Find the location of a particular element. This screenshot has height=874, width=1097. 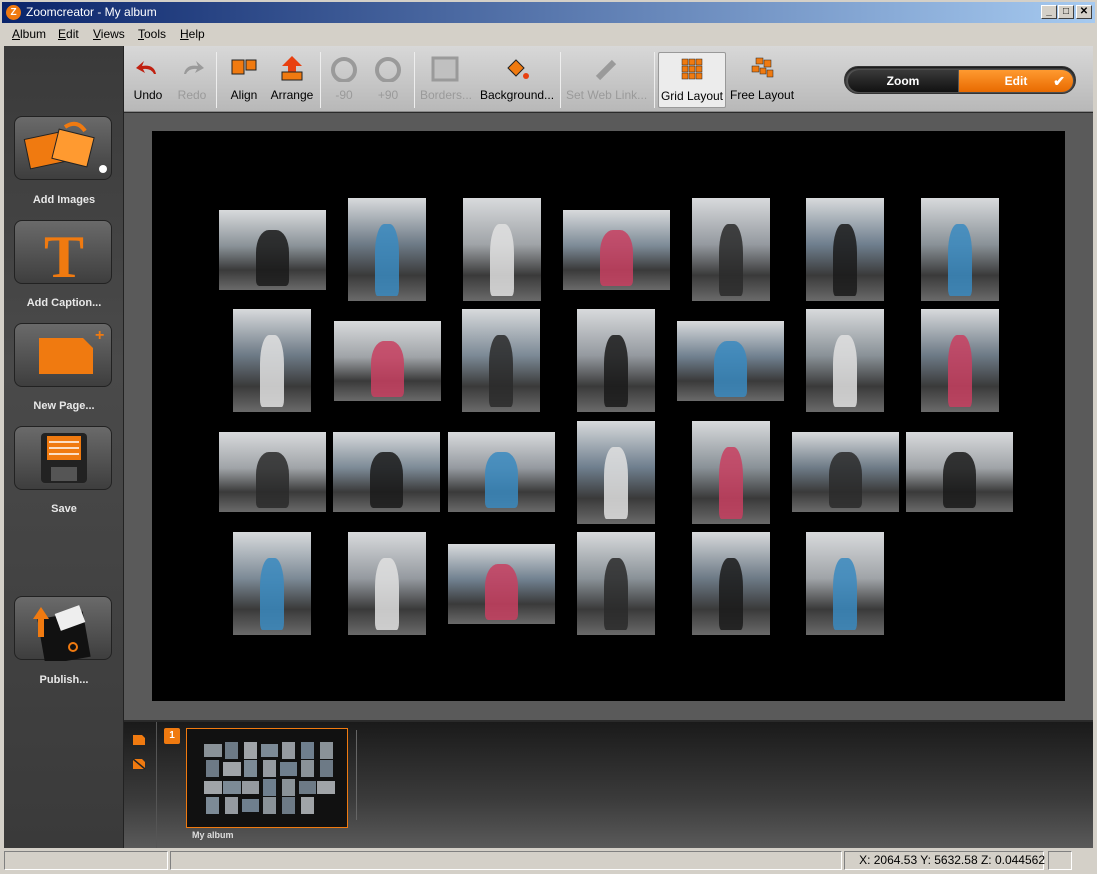

paint-bucket-icon is located at coordinates (518, 69).